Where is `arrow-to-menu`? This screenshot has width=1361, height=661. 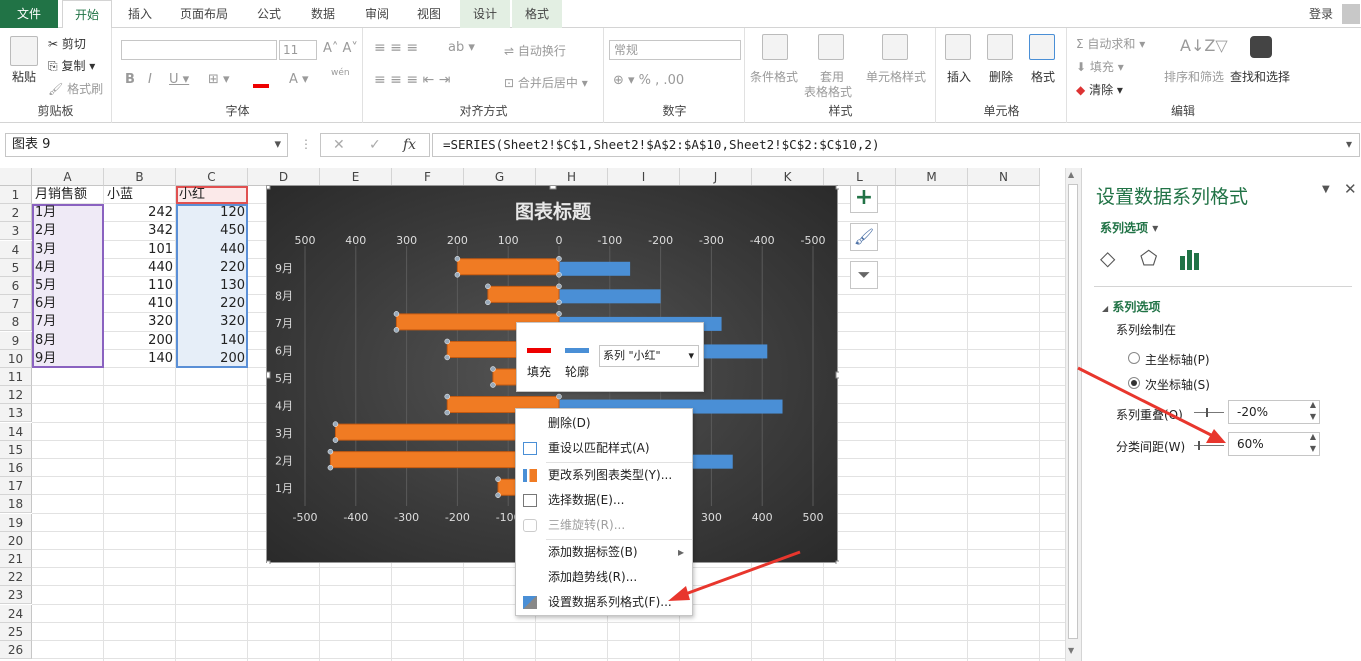 arrow-to-menu is located at coordinates (740, 574).